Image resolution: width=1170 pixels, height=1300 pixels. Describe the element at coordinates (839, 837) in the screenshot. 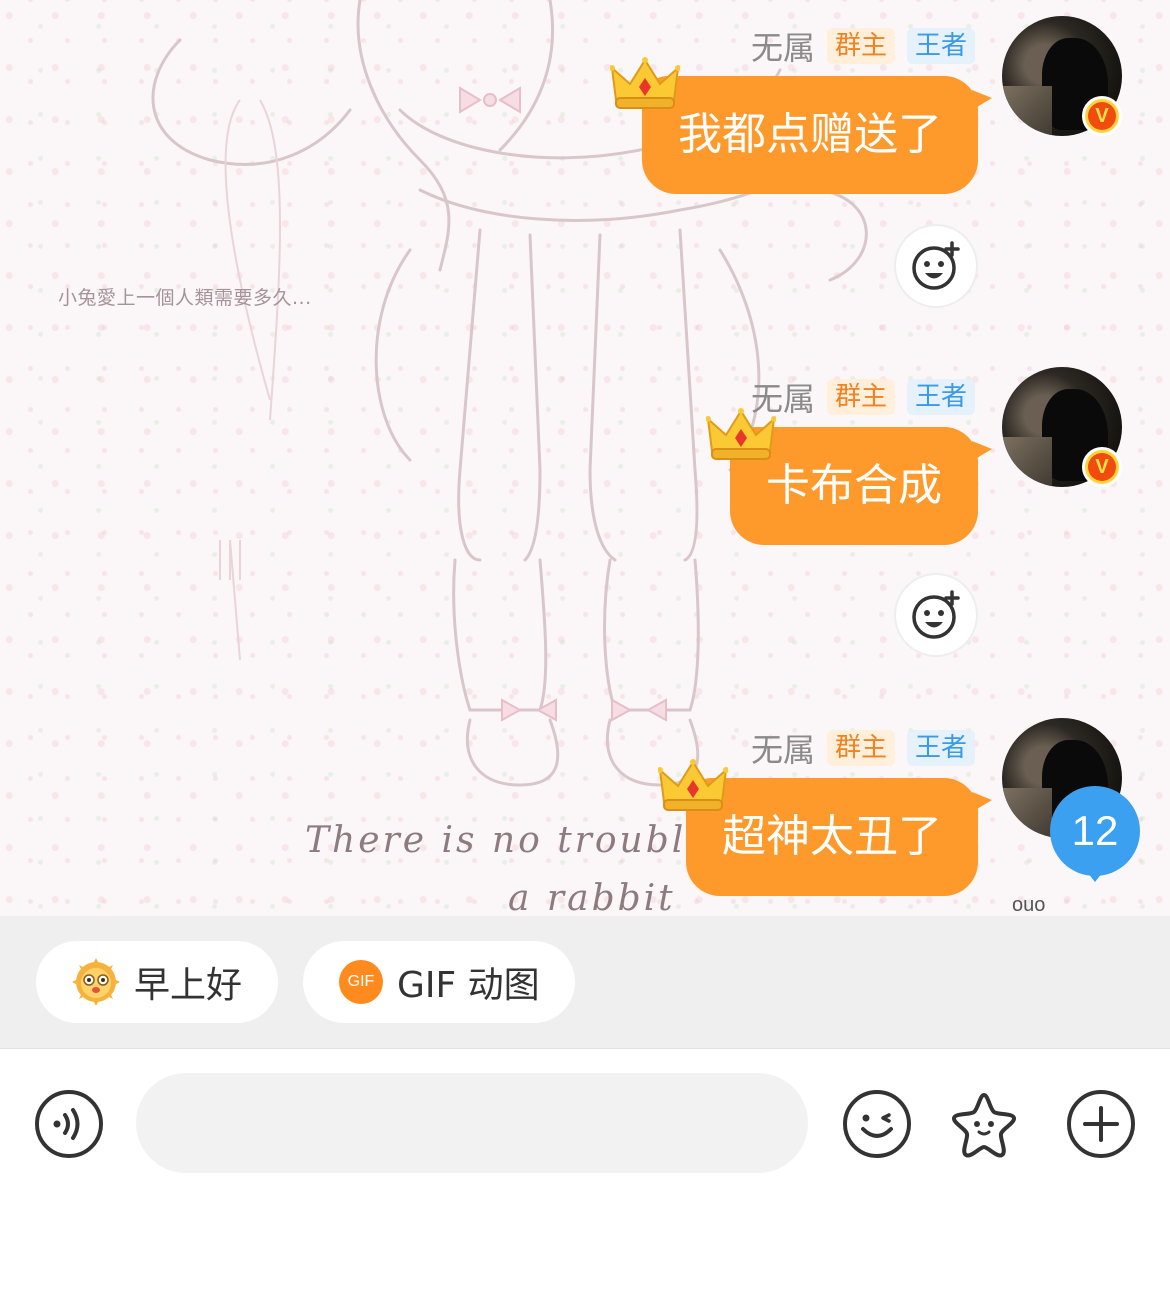

I see `message-bubble: 超神太丑了` at that location.